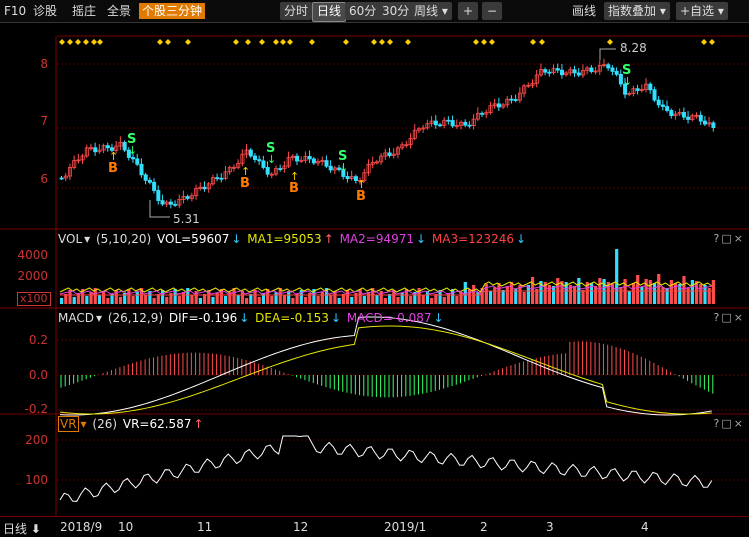 This screenshot has width=749, height=537. What do you see at coordinates (32, 255) in the screenshot?
I see `vol-tick-4000: 4000` at bounding box center [32, 255].